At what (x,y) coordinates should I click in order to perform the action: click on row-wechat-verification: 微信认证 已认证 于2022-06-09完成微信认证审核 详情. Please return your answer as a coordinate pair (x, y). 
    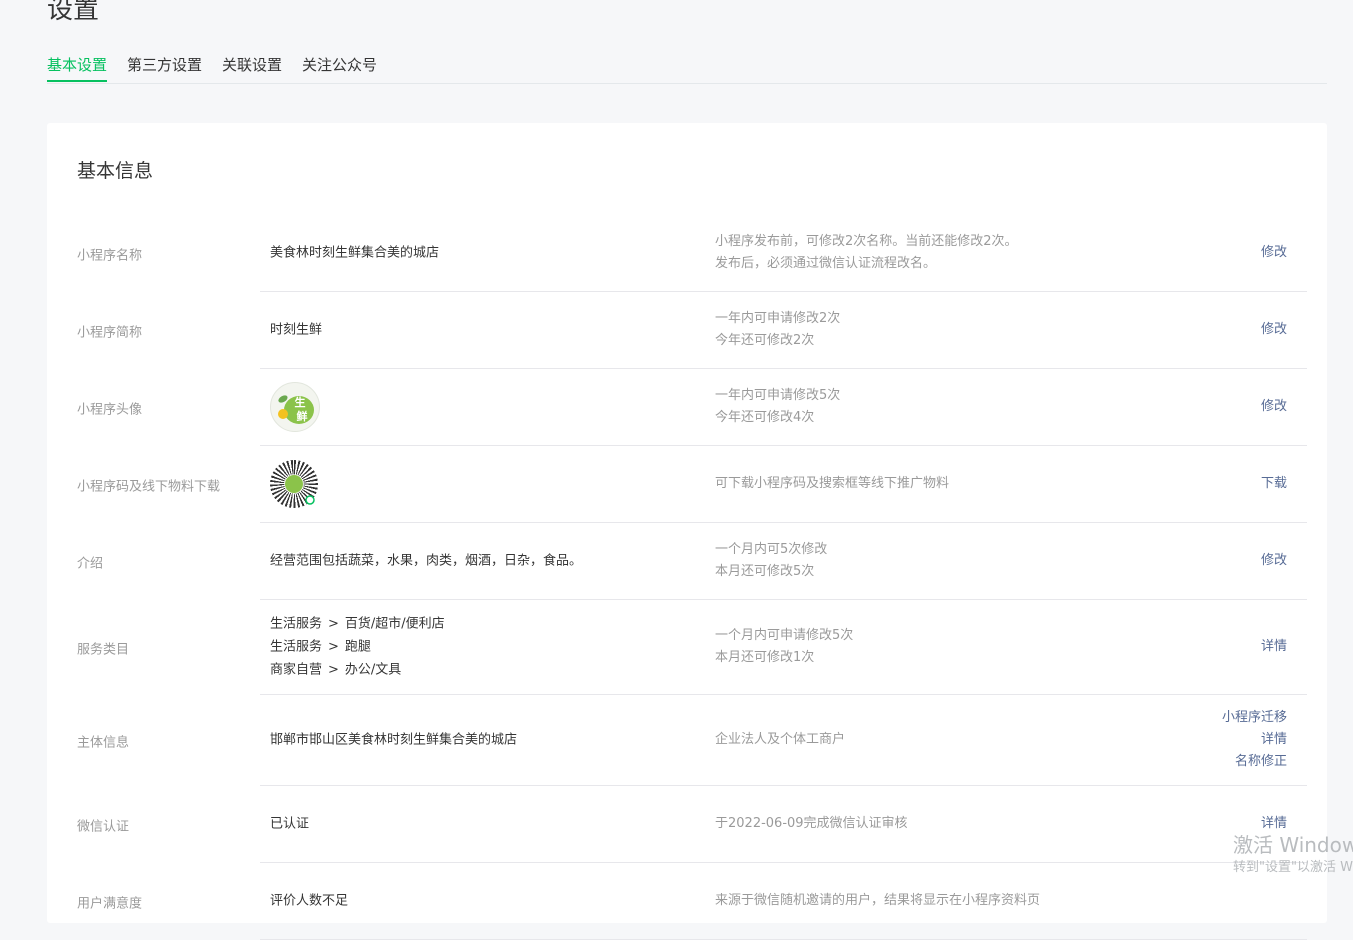
    Looking at the image, I should click on (687, 824).